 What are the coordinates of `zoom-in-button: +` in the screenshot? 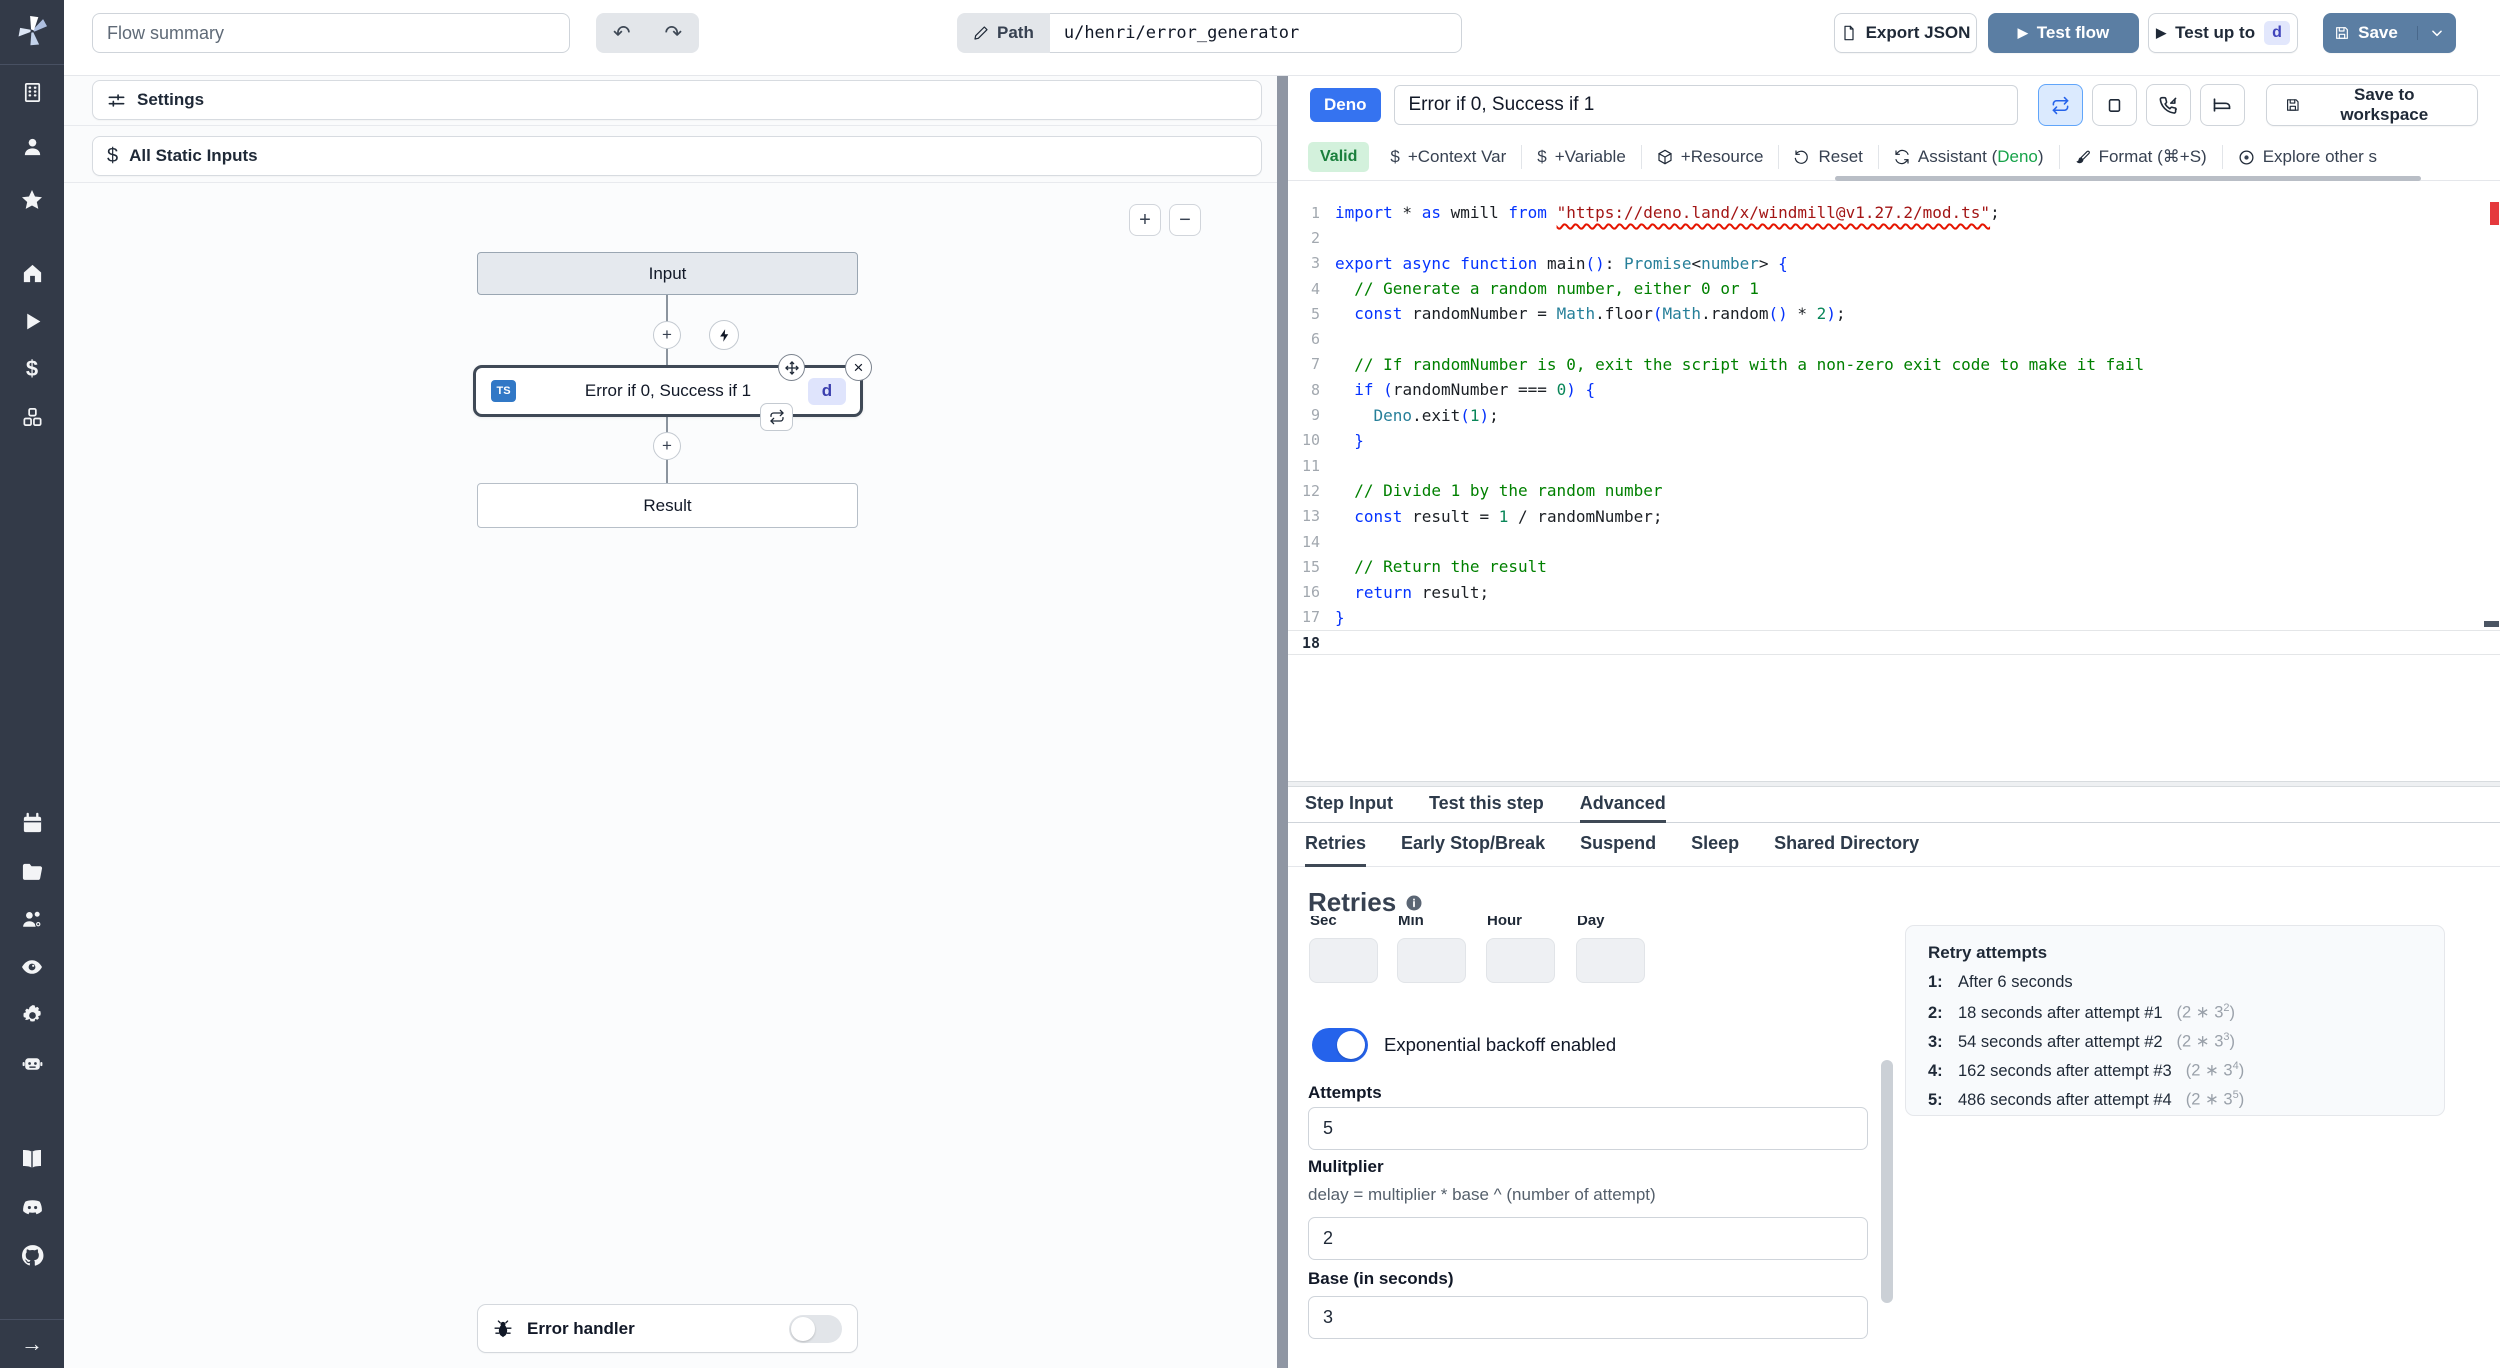 It's located at (1145, 220).